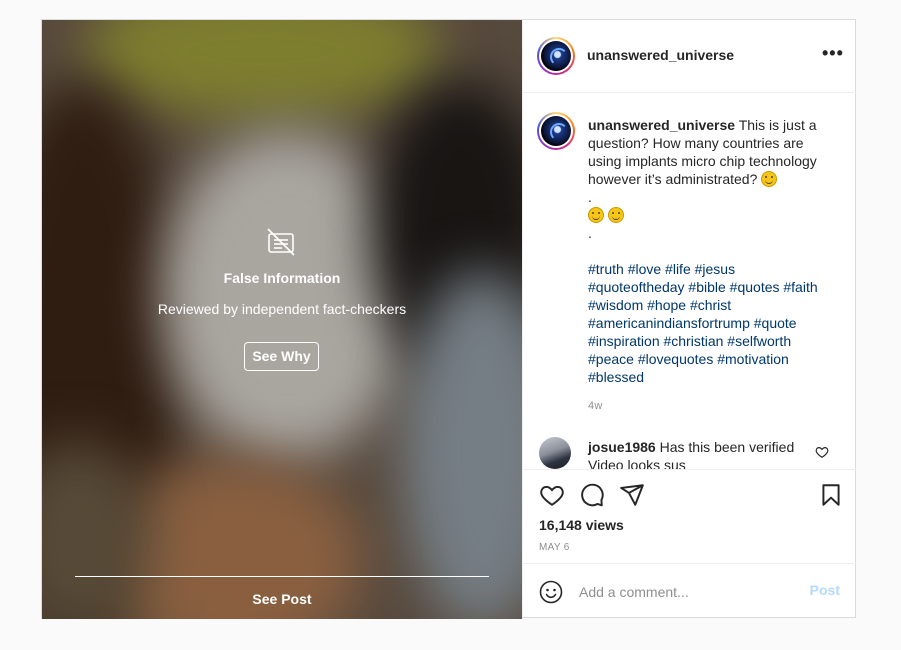 The image size is (901, 650). What do you see at coordinates (555, 453) in the screenshot?
I see `comment-avatar` at bounding box center [555, 453].